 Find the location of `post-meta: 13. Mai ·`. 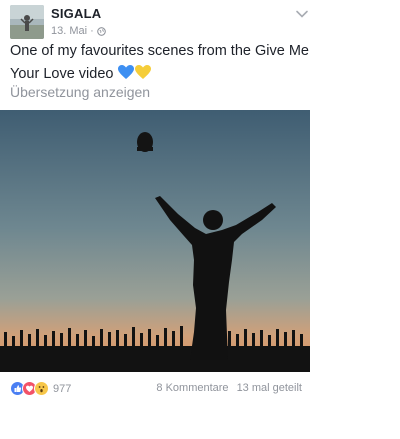

post-meta: 13. Mai · is located at coordinates (78, 31).